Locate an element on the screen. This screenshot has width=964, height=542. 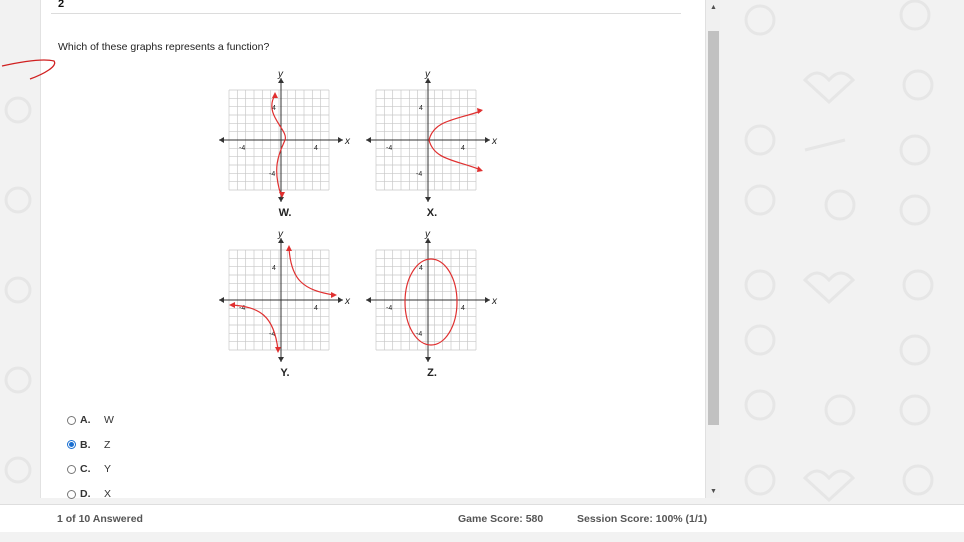
choice-c-text: Y is located at coordinates (108, 469).